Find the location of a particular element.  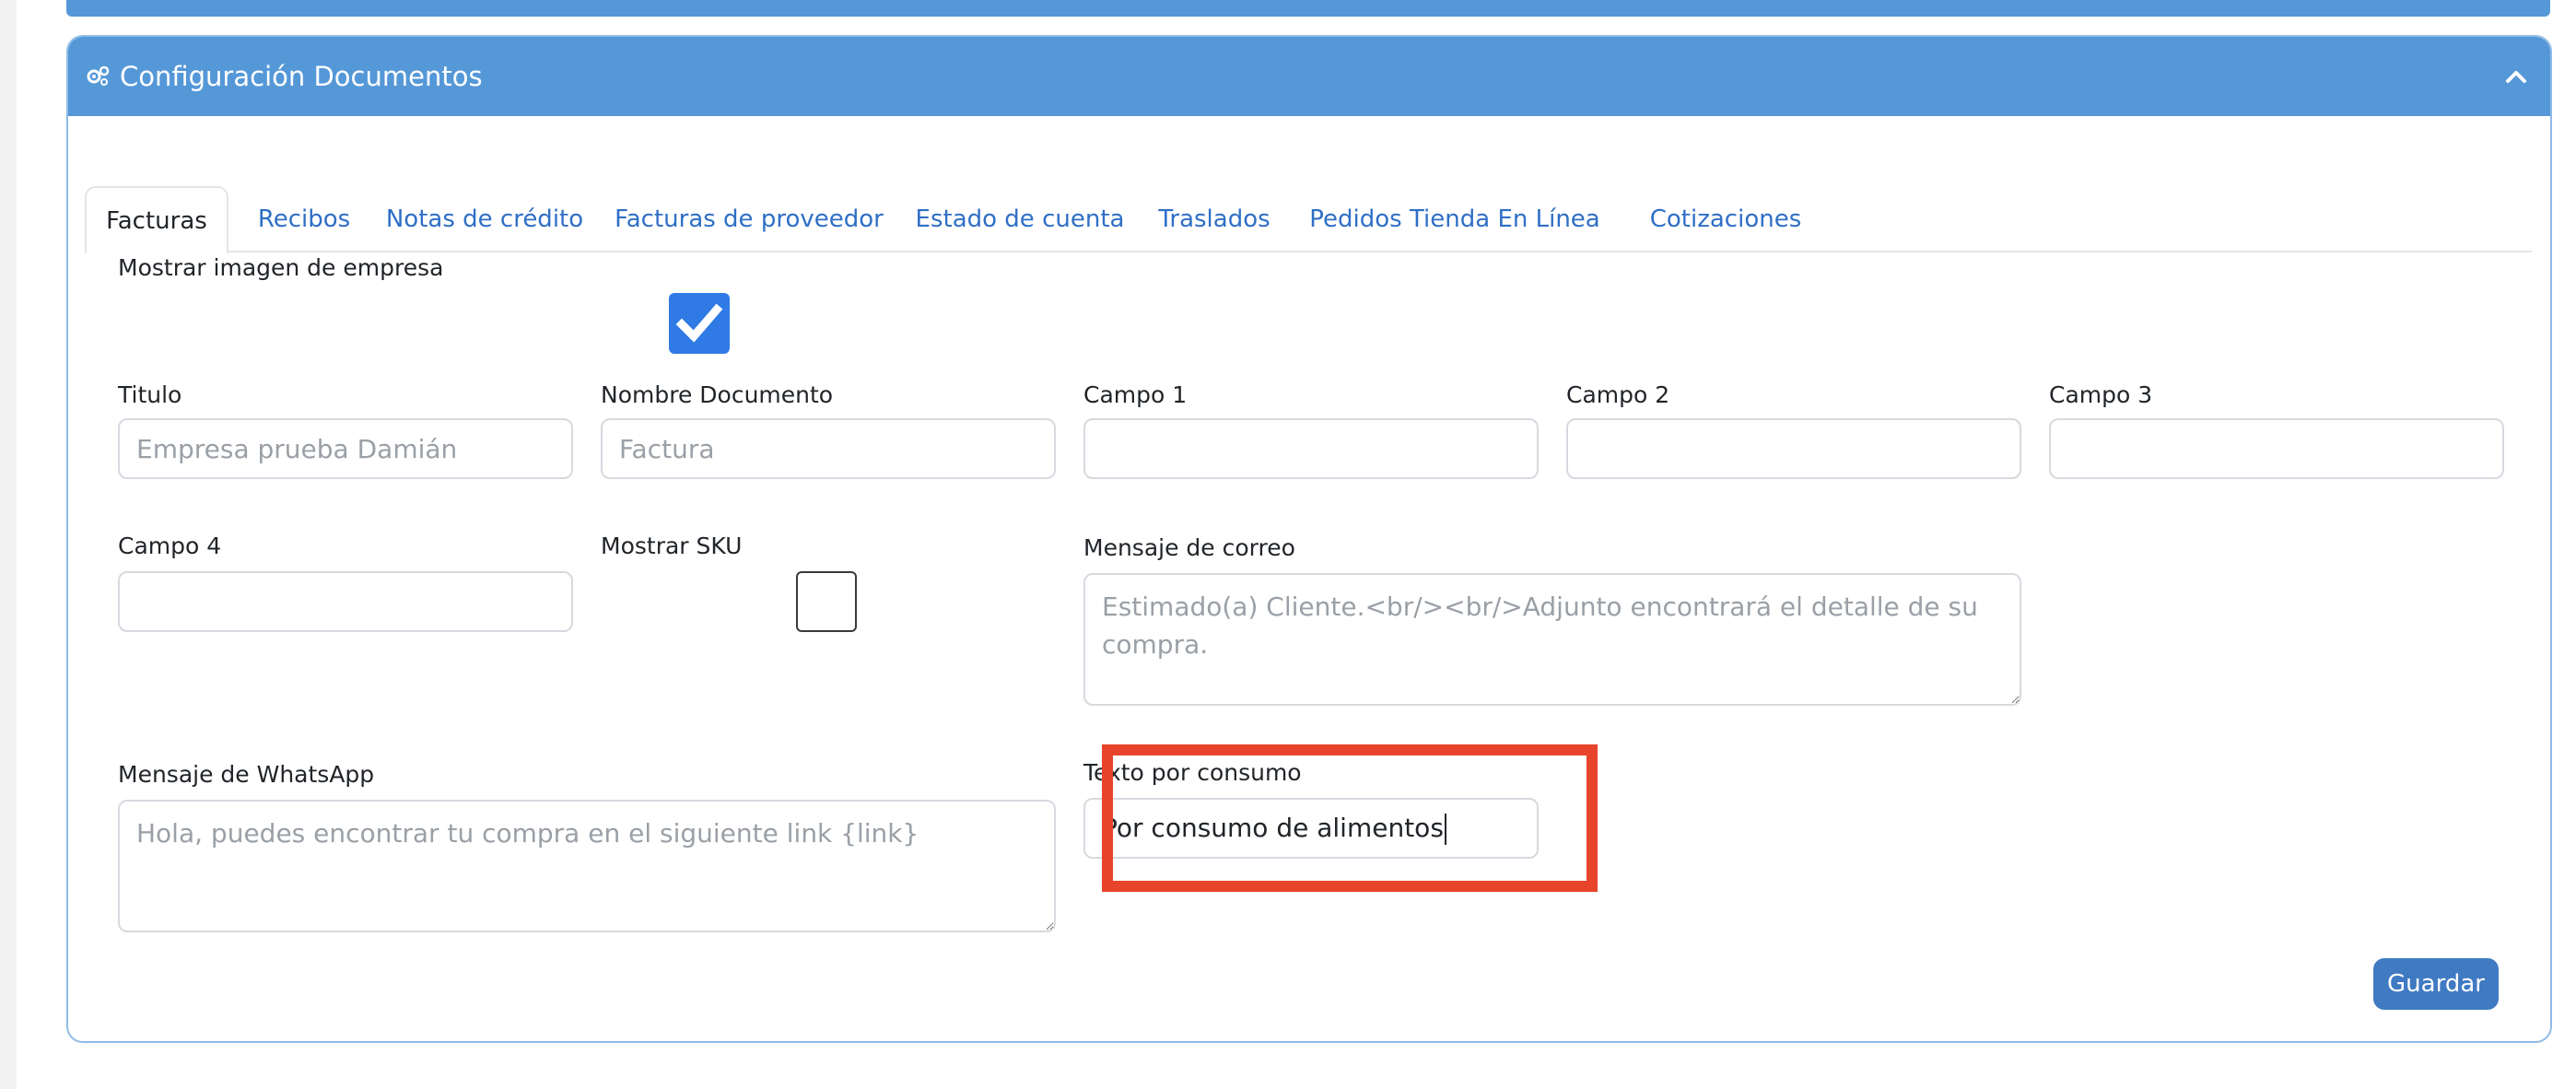

show-logo-checkbox is located at coordinates (699, 323).